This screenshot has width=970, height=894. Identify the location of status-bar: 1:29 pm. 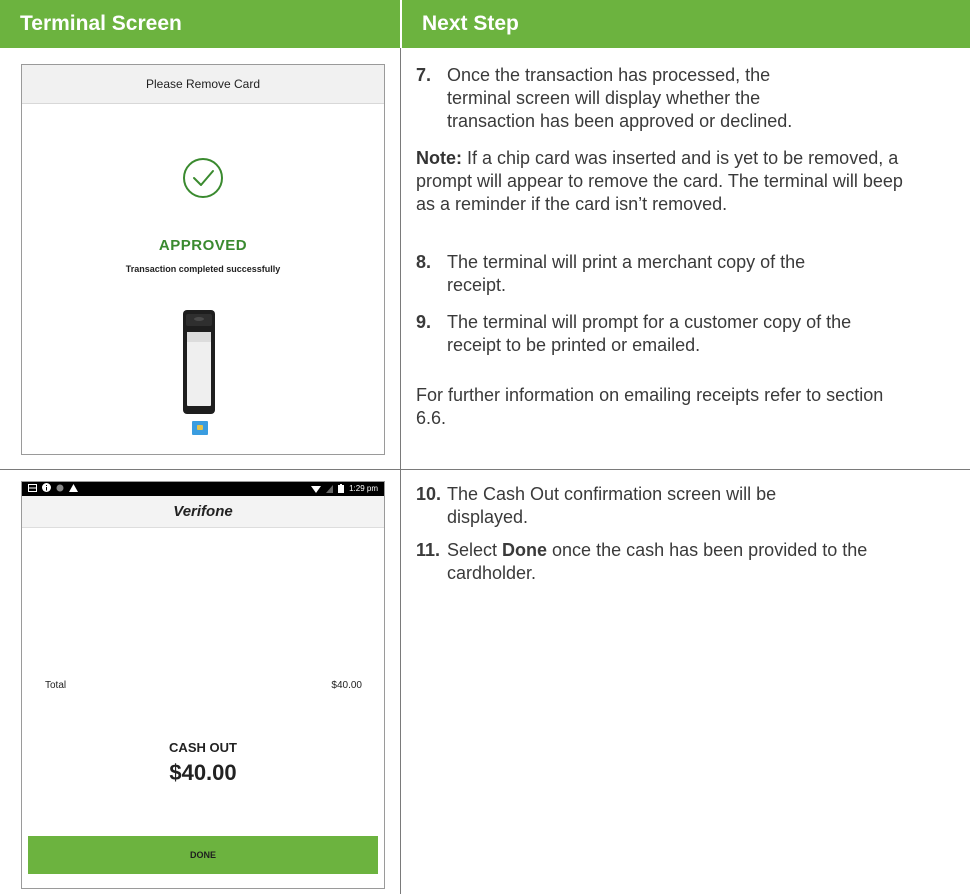
(203, 489).